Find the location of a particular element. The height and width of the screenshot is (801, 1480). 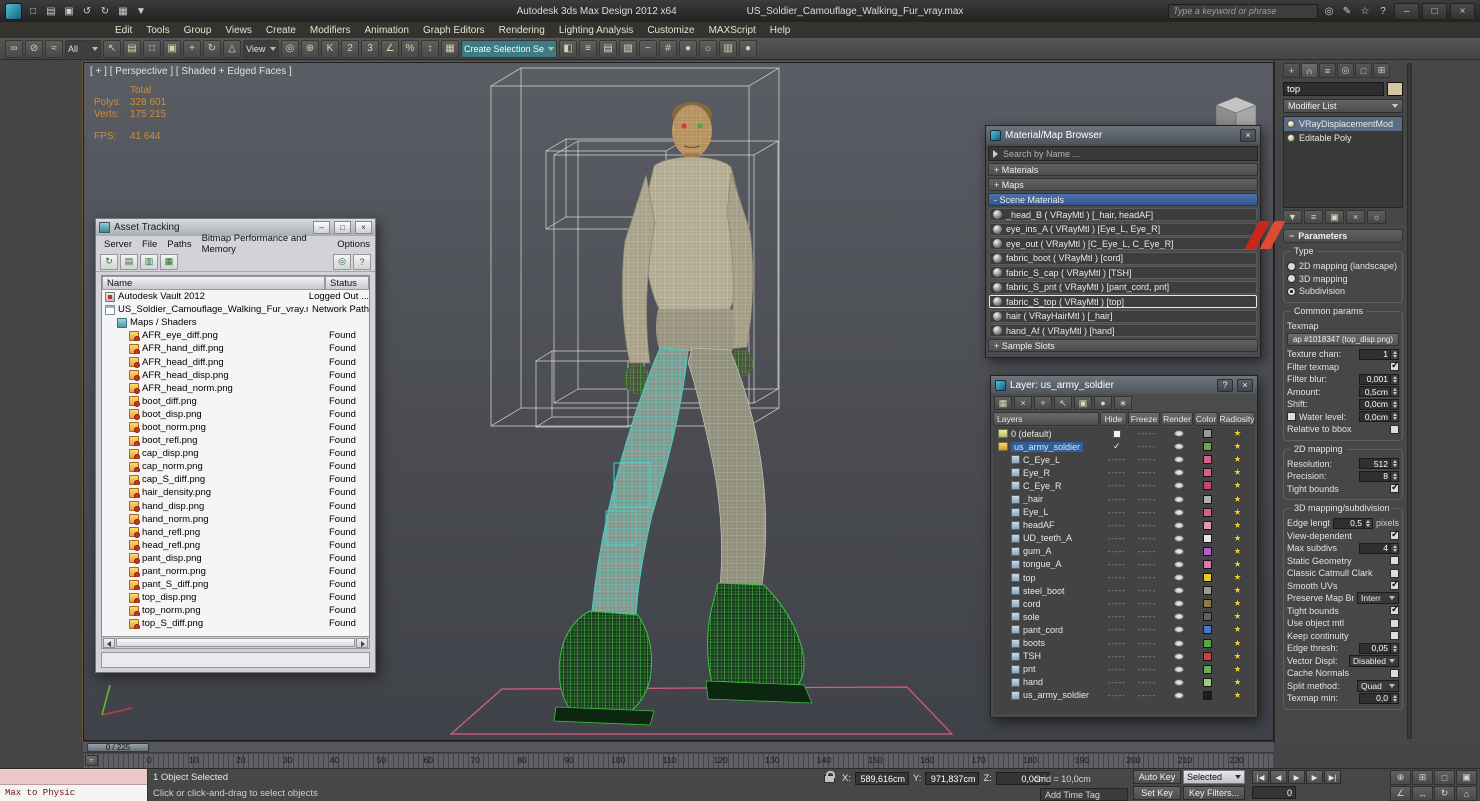

menu-item: Create is located at coordinates (281, 30).